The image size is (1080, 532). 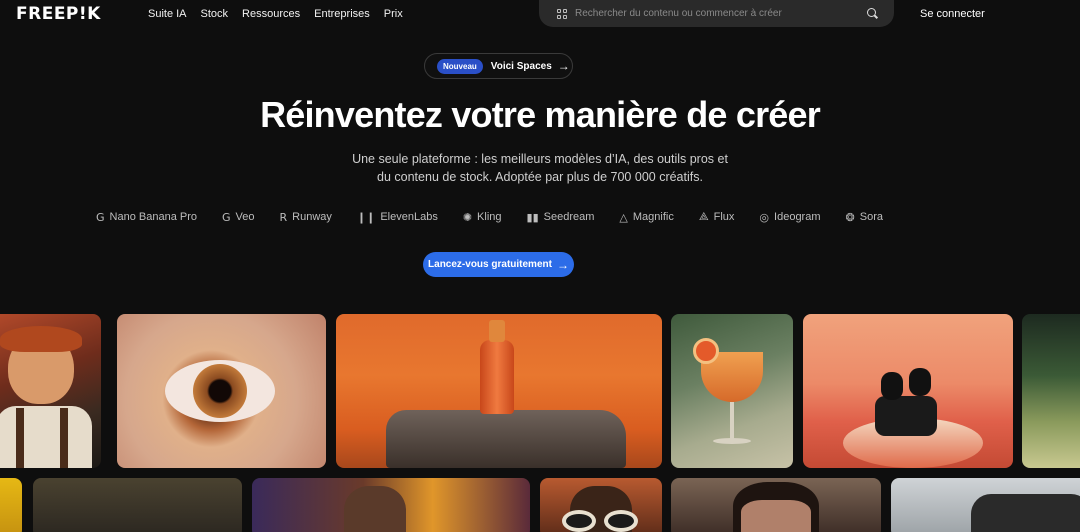 What do you see at coordinates (497, 377) in the screenshot?
I see `bottle` at bounding box center [497, 377].